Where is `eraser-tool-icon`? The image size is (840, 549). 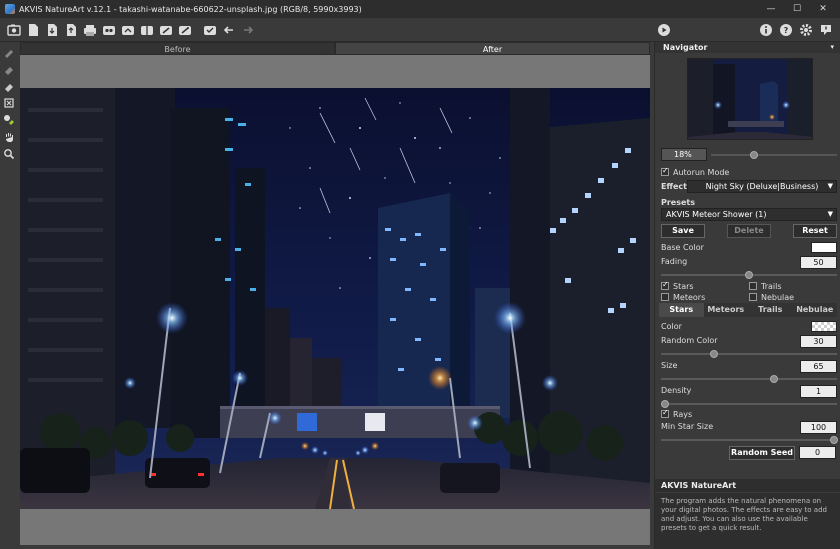
eraser-tool-icon is located at coordinates (9, 69).